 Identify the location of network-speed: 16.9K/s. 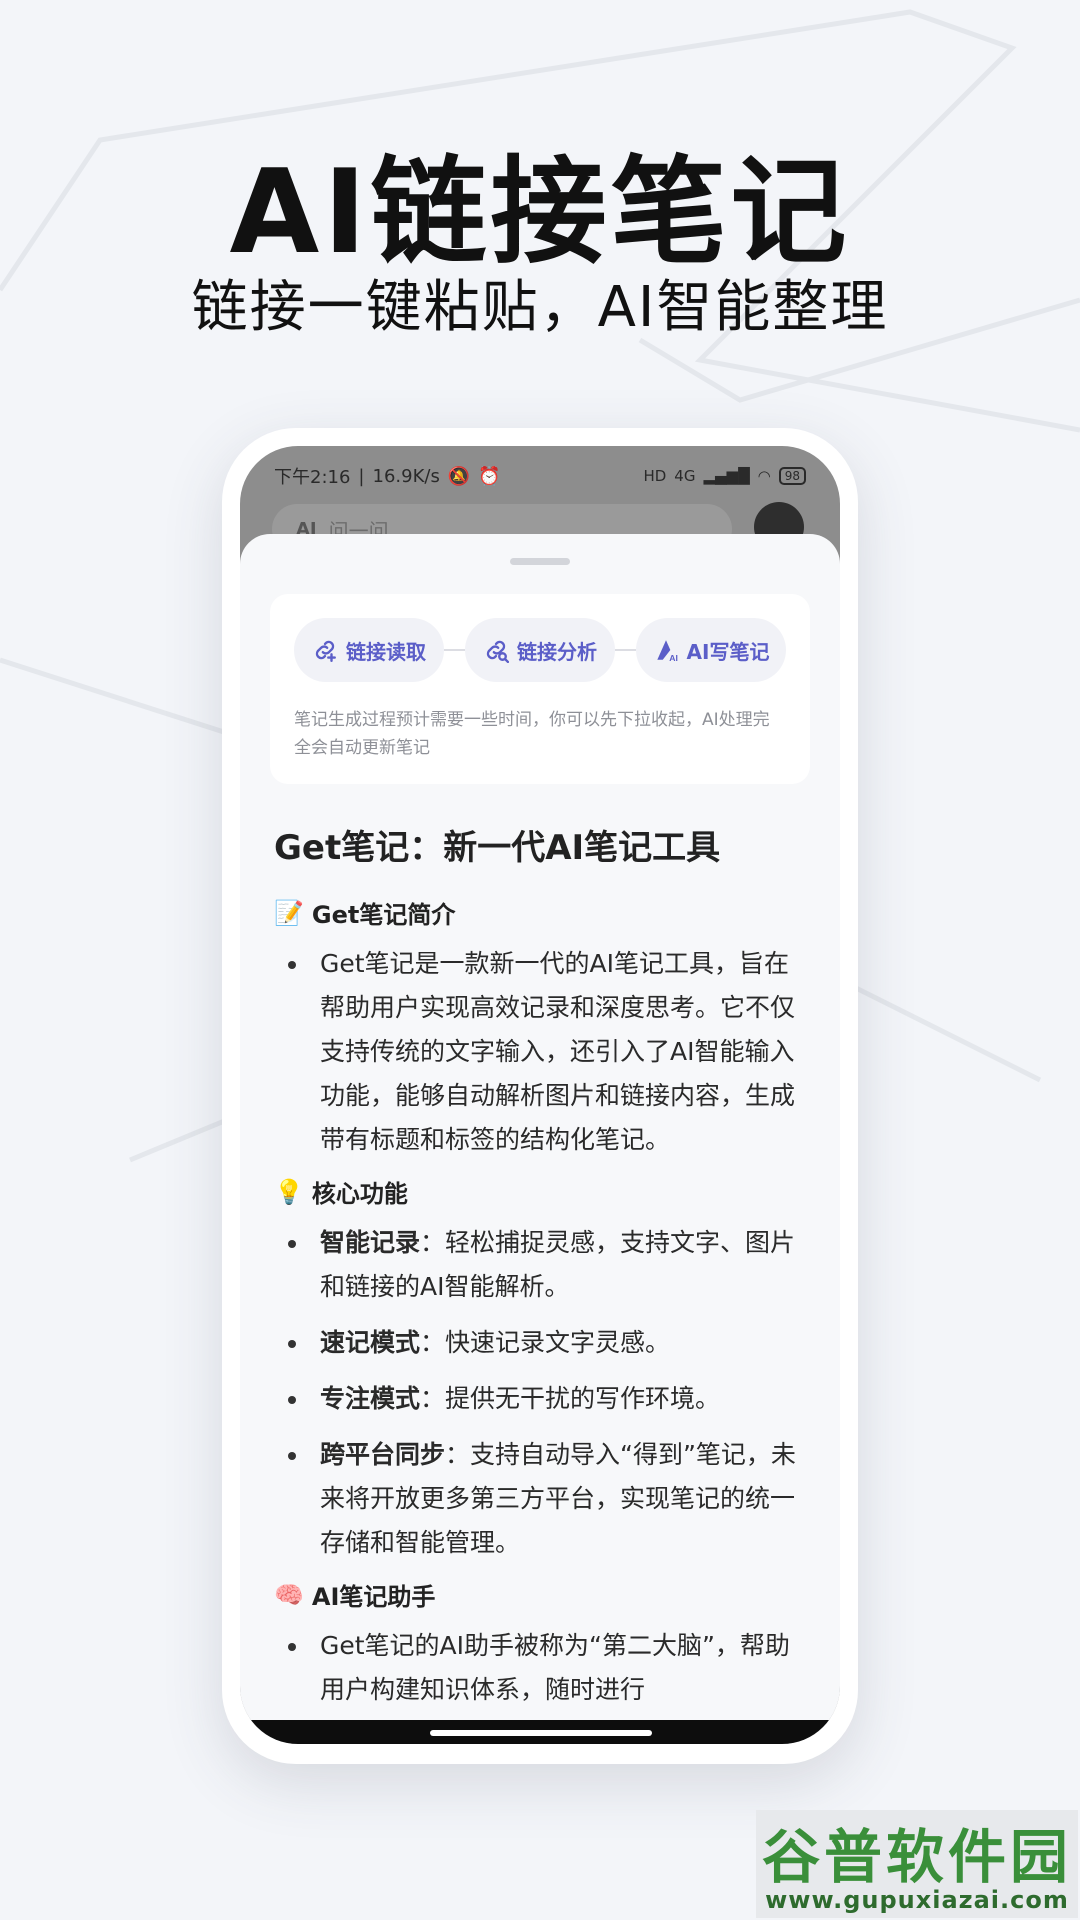
(406, 476).